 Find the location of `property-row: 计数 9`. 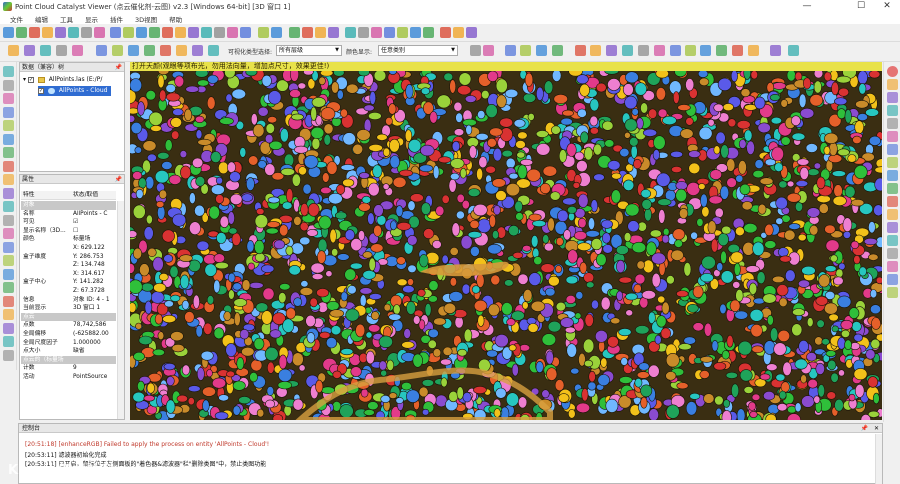

property-row: 计数 9 is located at coordinates (68, 368).